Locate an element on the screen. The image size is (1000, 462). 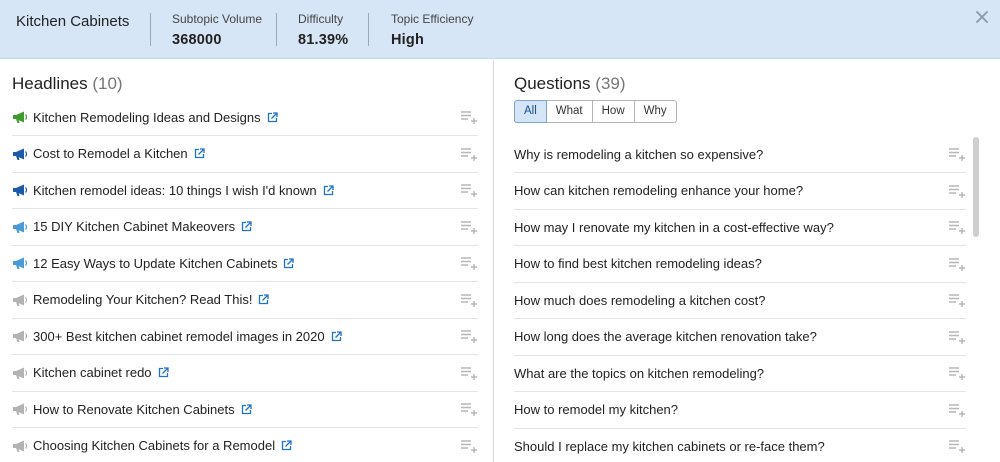
metric-value: 368000 is located at coordinates (197, 40).